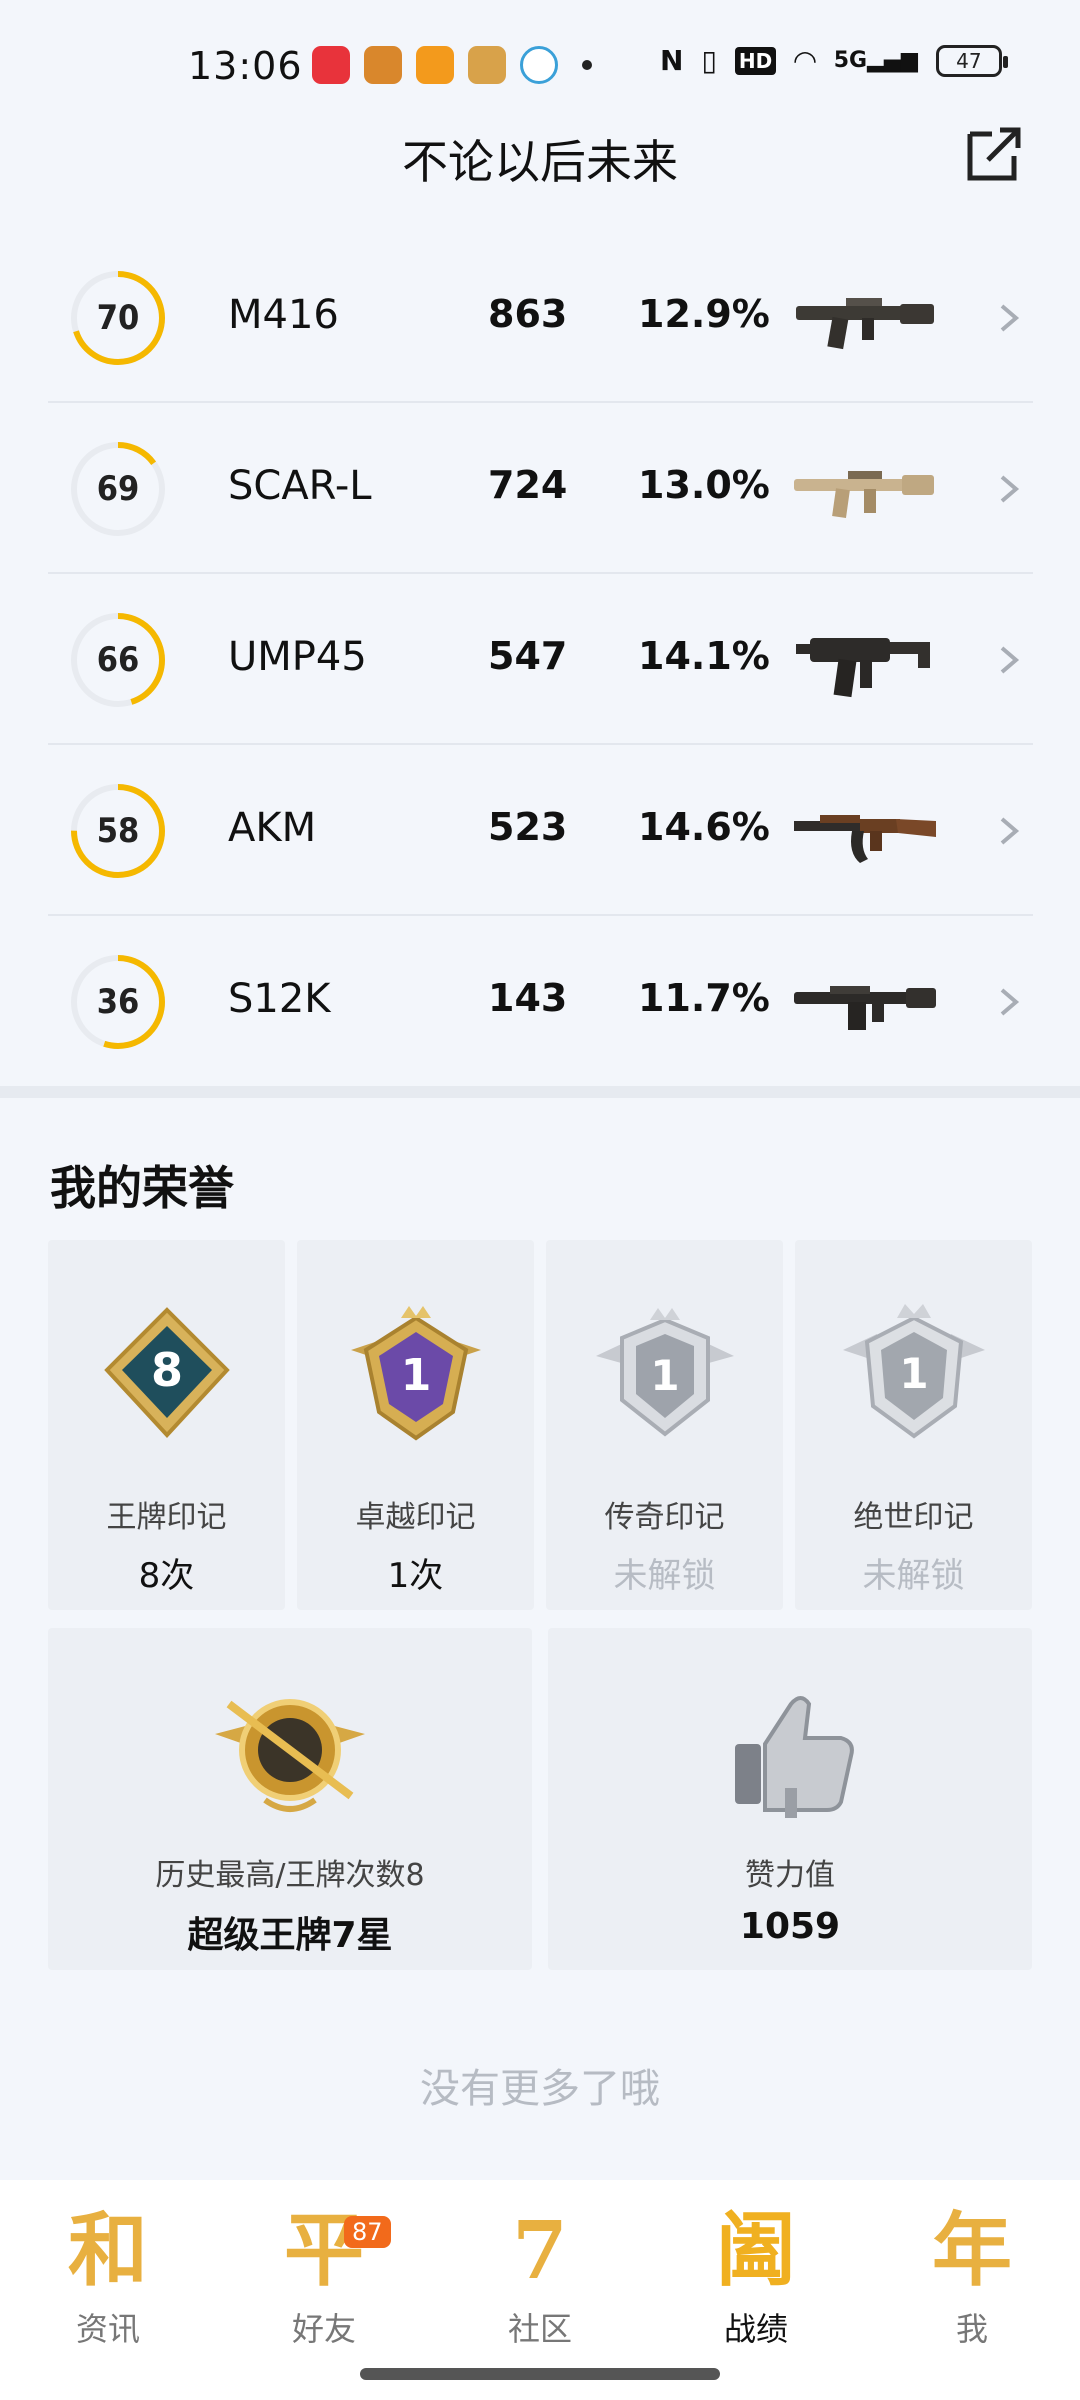 The image size is (1080, 2400). I want to click on weapon-row: 36 S12K 143 11.7%, so click(540, 1001).